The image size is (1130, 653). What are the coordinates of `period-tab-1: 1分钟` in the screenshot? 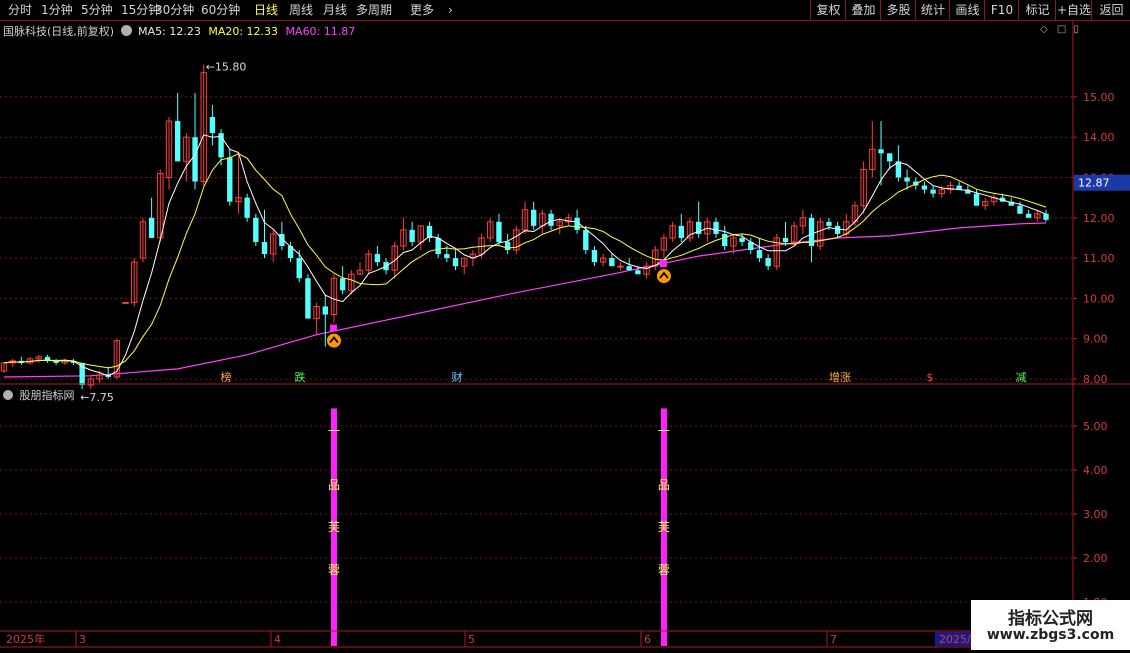 It's located at (57, 10).